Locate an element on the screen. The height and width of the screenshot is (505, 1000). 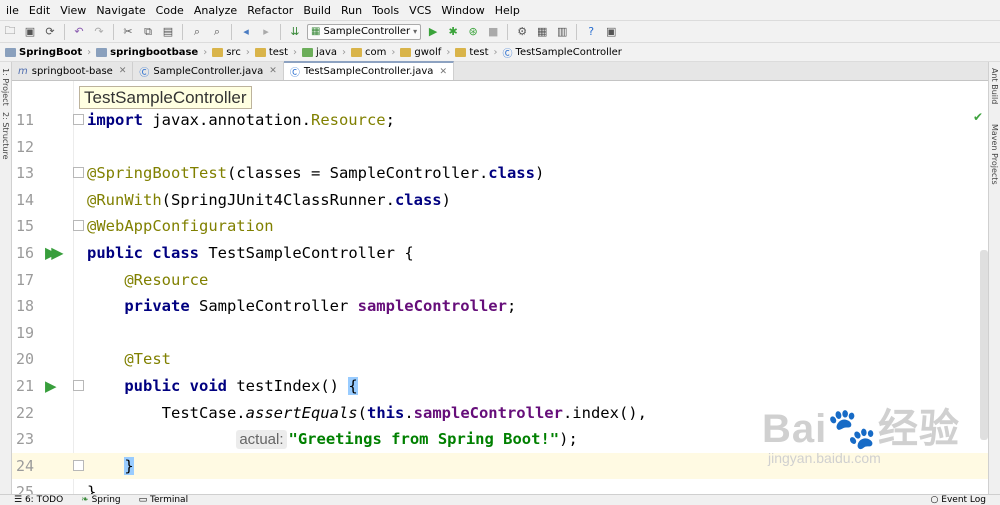
menu-navigate: Navigate is located at coordinates (121, 10).